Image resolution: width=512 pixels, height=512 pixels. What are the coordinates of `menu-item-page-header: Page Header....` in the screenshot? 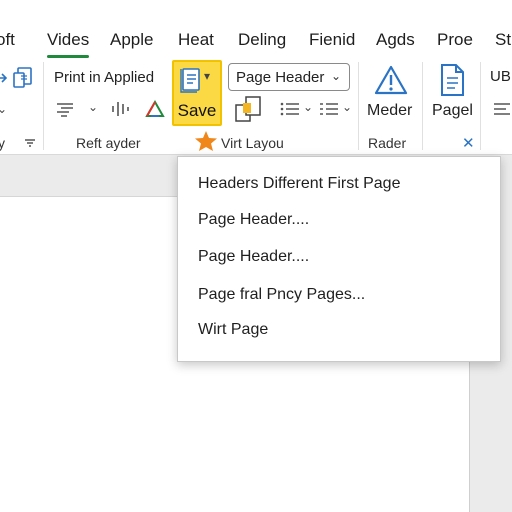 It's located at (253, 220).